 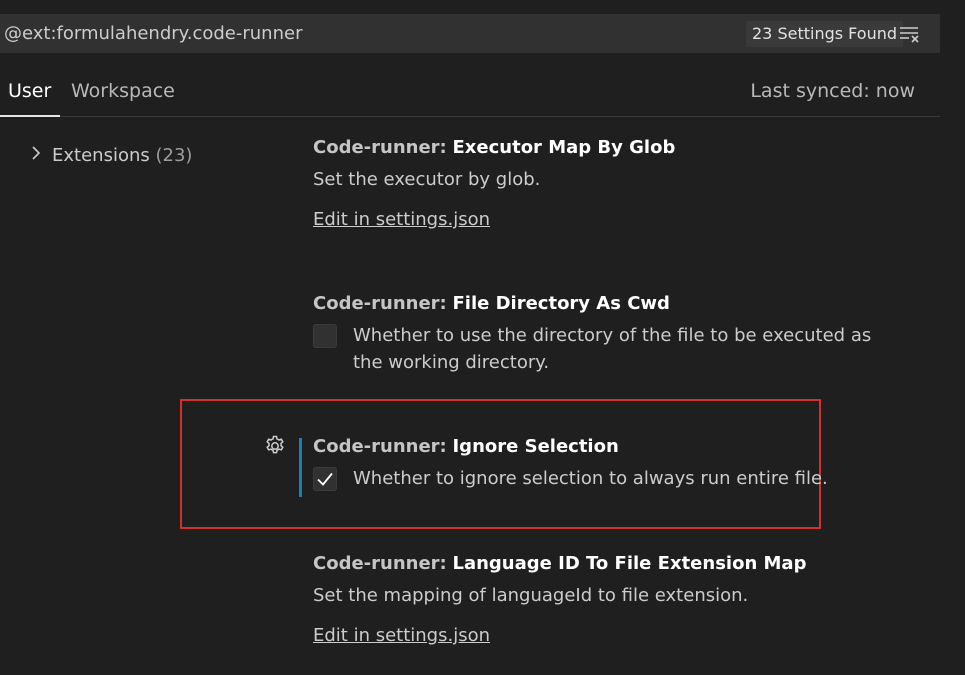 What do you see at coordinates (38, 155) in the screenshot?
I see `chevron-right-icon` at bounding box center [38, 155].